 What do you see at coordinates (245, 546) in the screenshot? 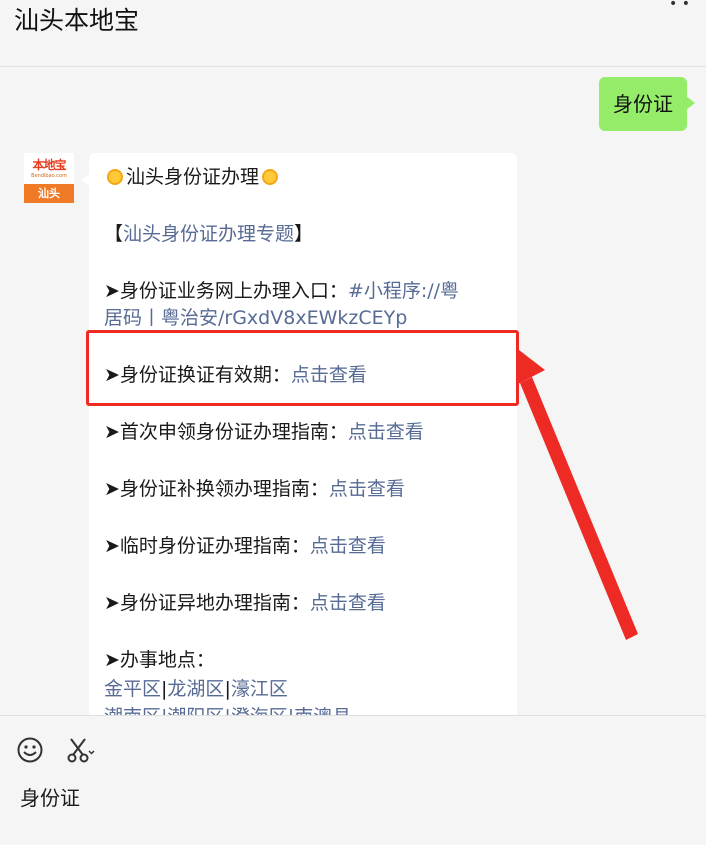
I see `list-item: ➤临时身份证办理指南：点击查看` at bounding box center [245, 546].